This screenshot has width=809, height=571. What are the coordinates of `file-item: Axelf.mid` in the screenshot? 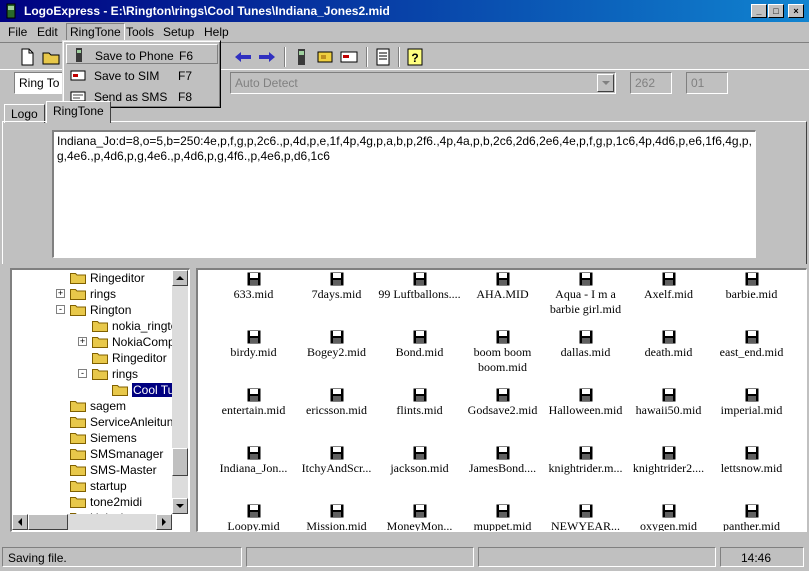 It's located at (668, 287).